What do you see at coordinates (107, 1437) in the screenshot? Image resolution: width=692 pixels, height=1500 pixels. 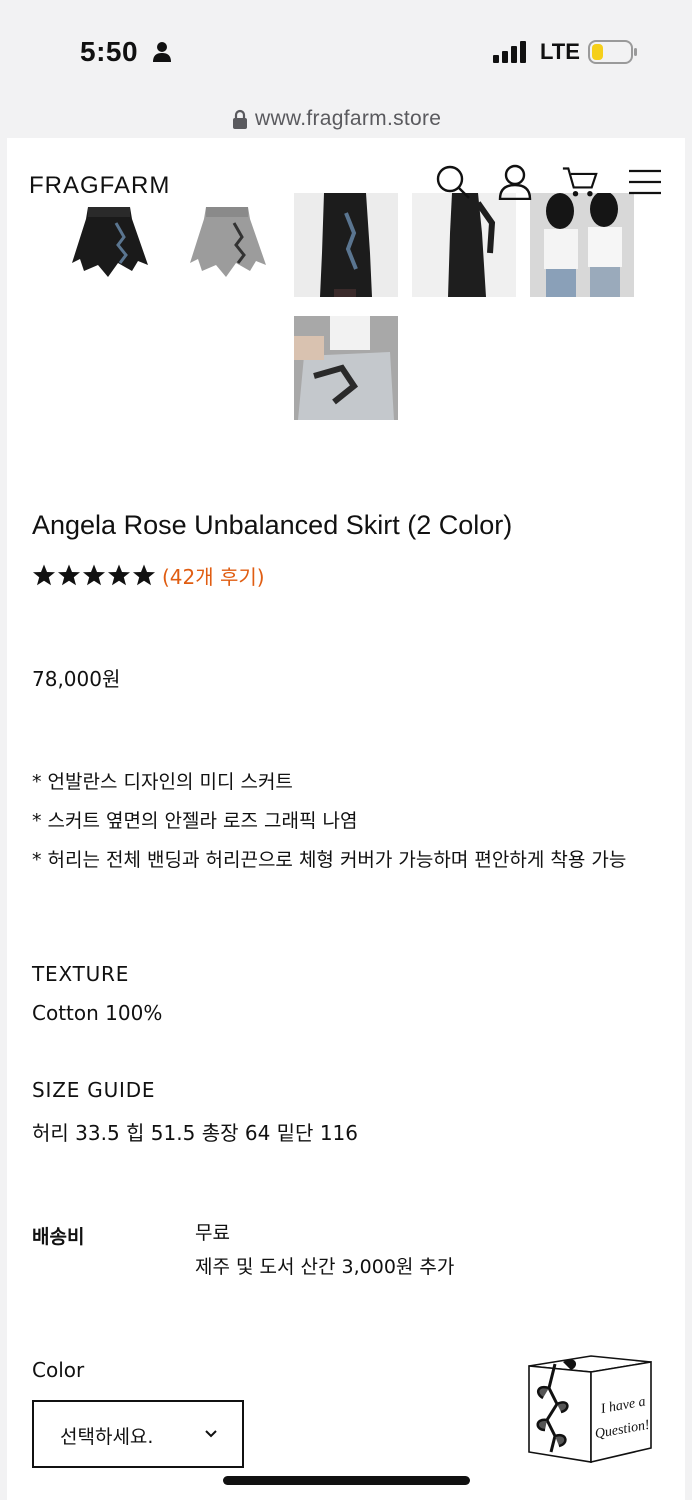 I see `color-select-value: 선택하세요.` at bounding box center [107, 1437].